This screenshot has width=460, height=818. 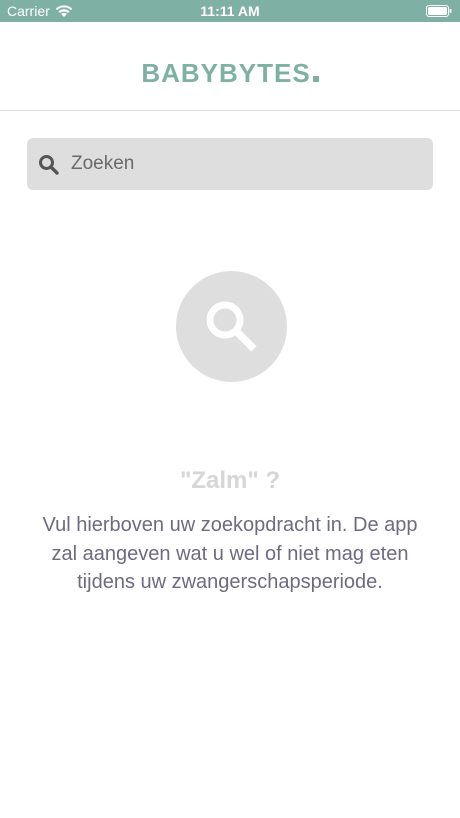 I want to click on magnifier-icon, so click(x=231, y=326).